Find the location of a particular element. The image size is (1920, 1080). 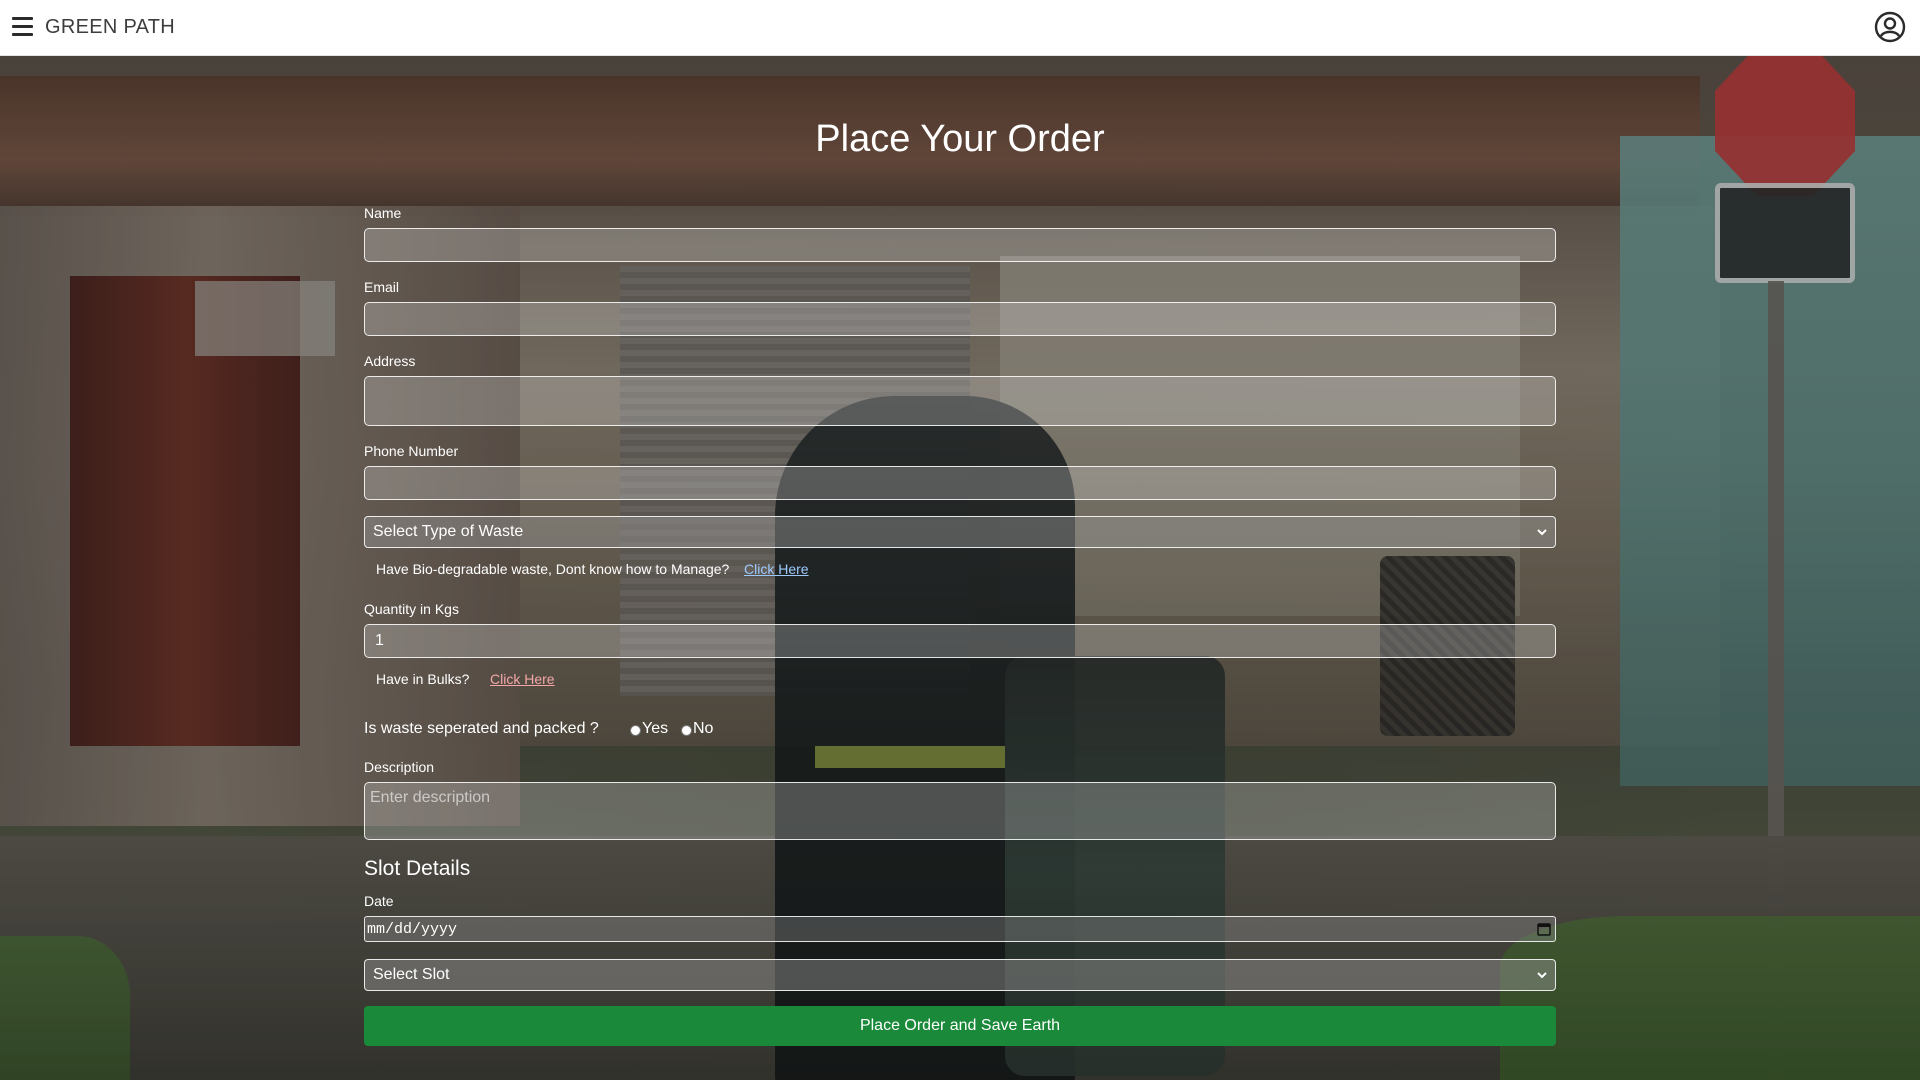

page-title: Place Your Order is located at coordinates (960, 139).